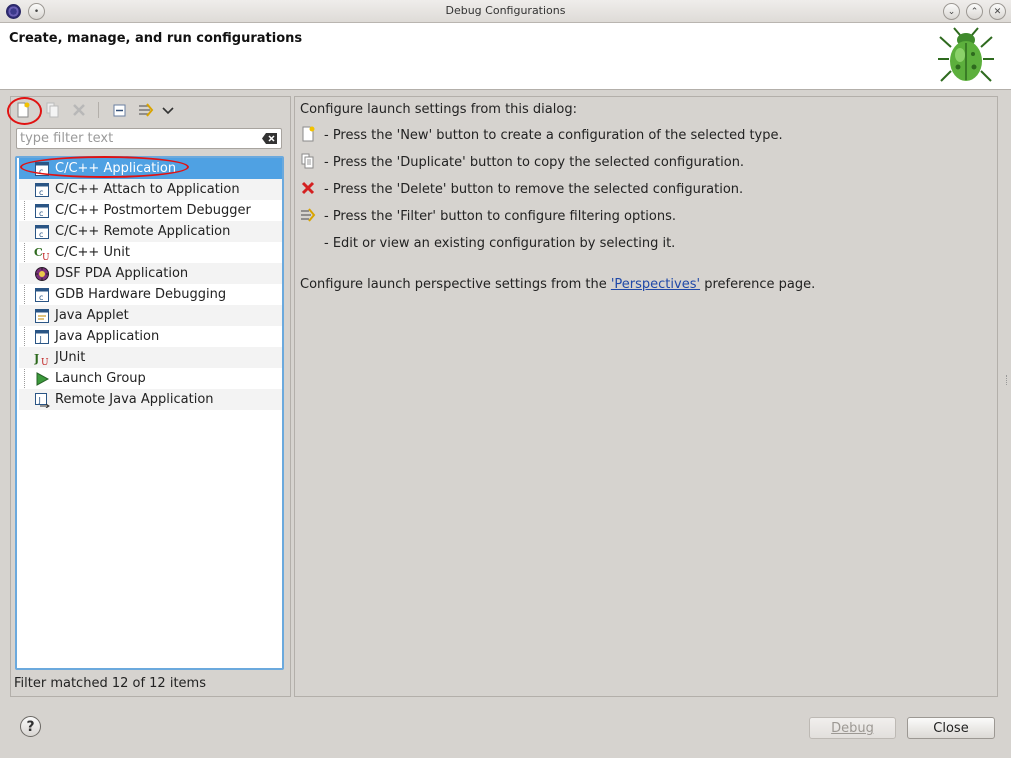  Describe the element at coordinates (30, 726) in the screenshot. I see `help-button: ?` at that location.